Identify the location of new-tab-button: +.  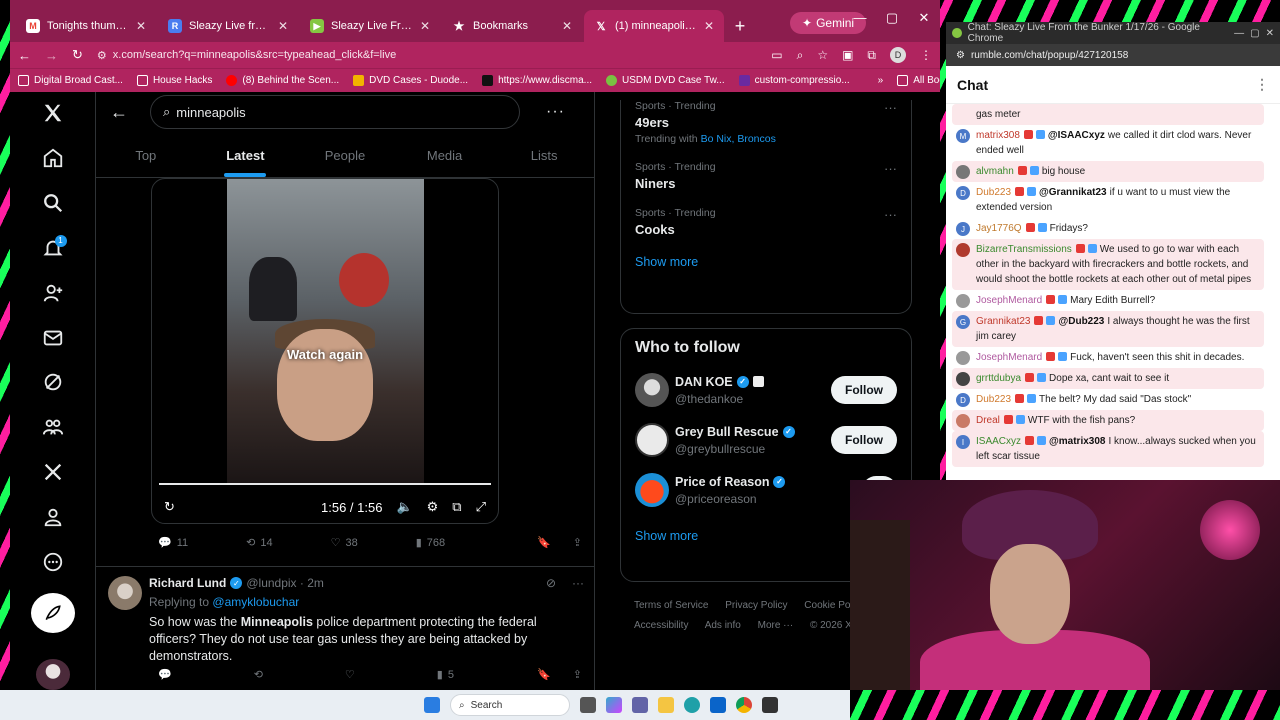
(740, 26).